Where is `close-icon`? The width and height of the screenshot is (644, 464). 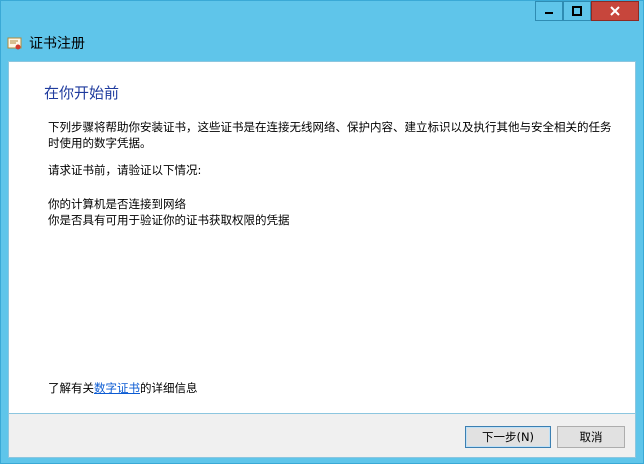 close-icon is located at coordinates (615, 11).